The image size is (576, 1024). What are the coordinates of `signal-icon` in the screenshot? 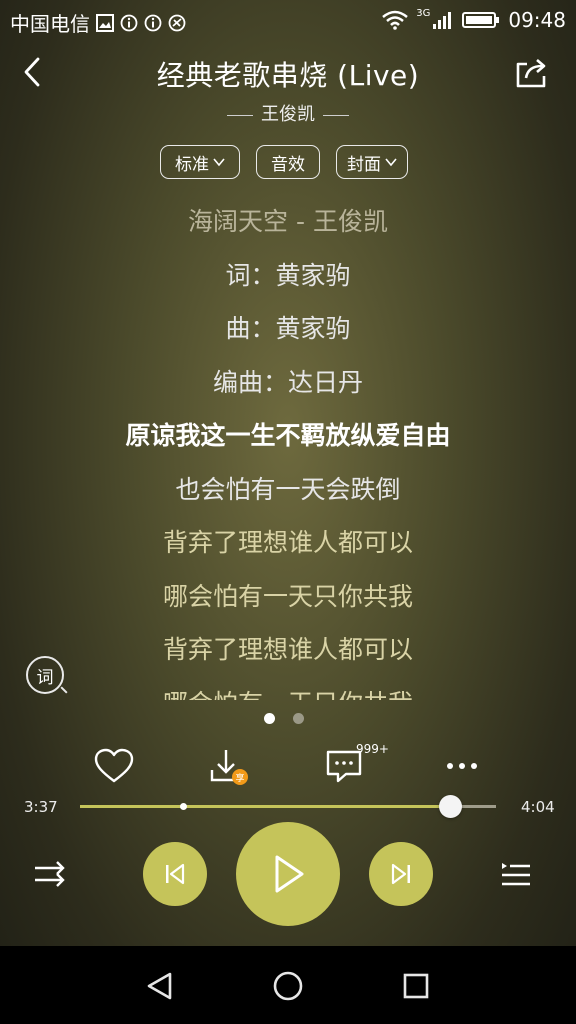 It's located at (442, 20).